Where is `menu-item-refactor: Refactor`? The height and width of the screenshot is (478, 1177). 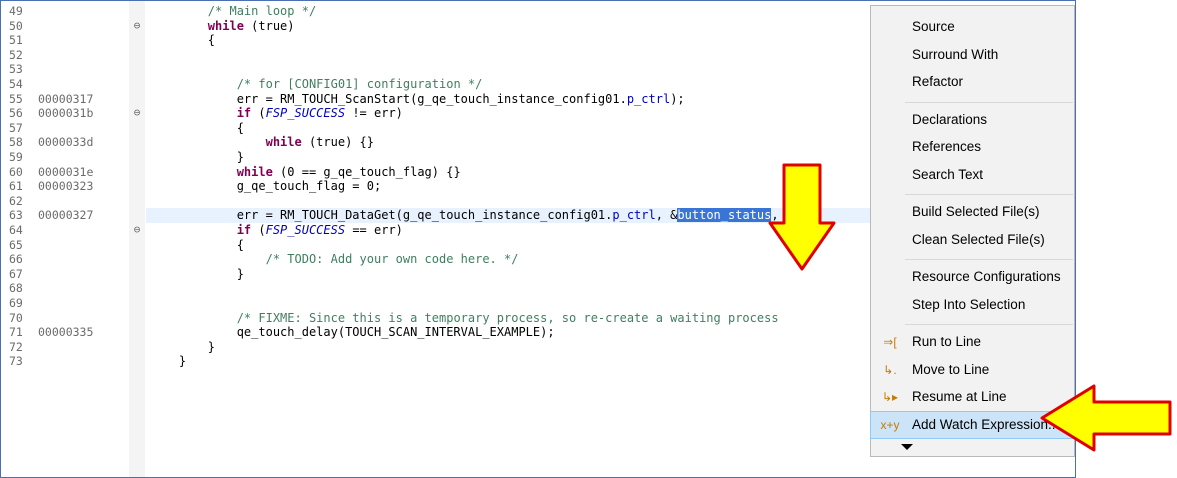
menu-item-refactor: Refactor is located at coordinates (972, 82).